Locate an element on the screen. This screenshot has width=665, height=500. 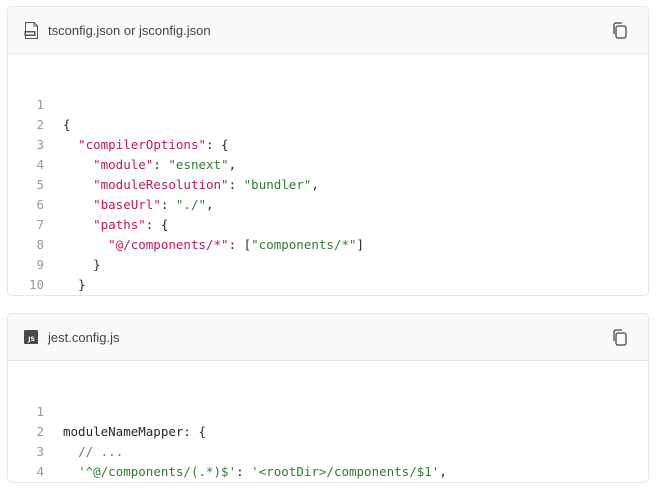
code-line: 9 } is located at coordinates (328, 263).